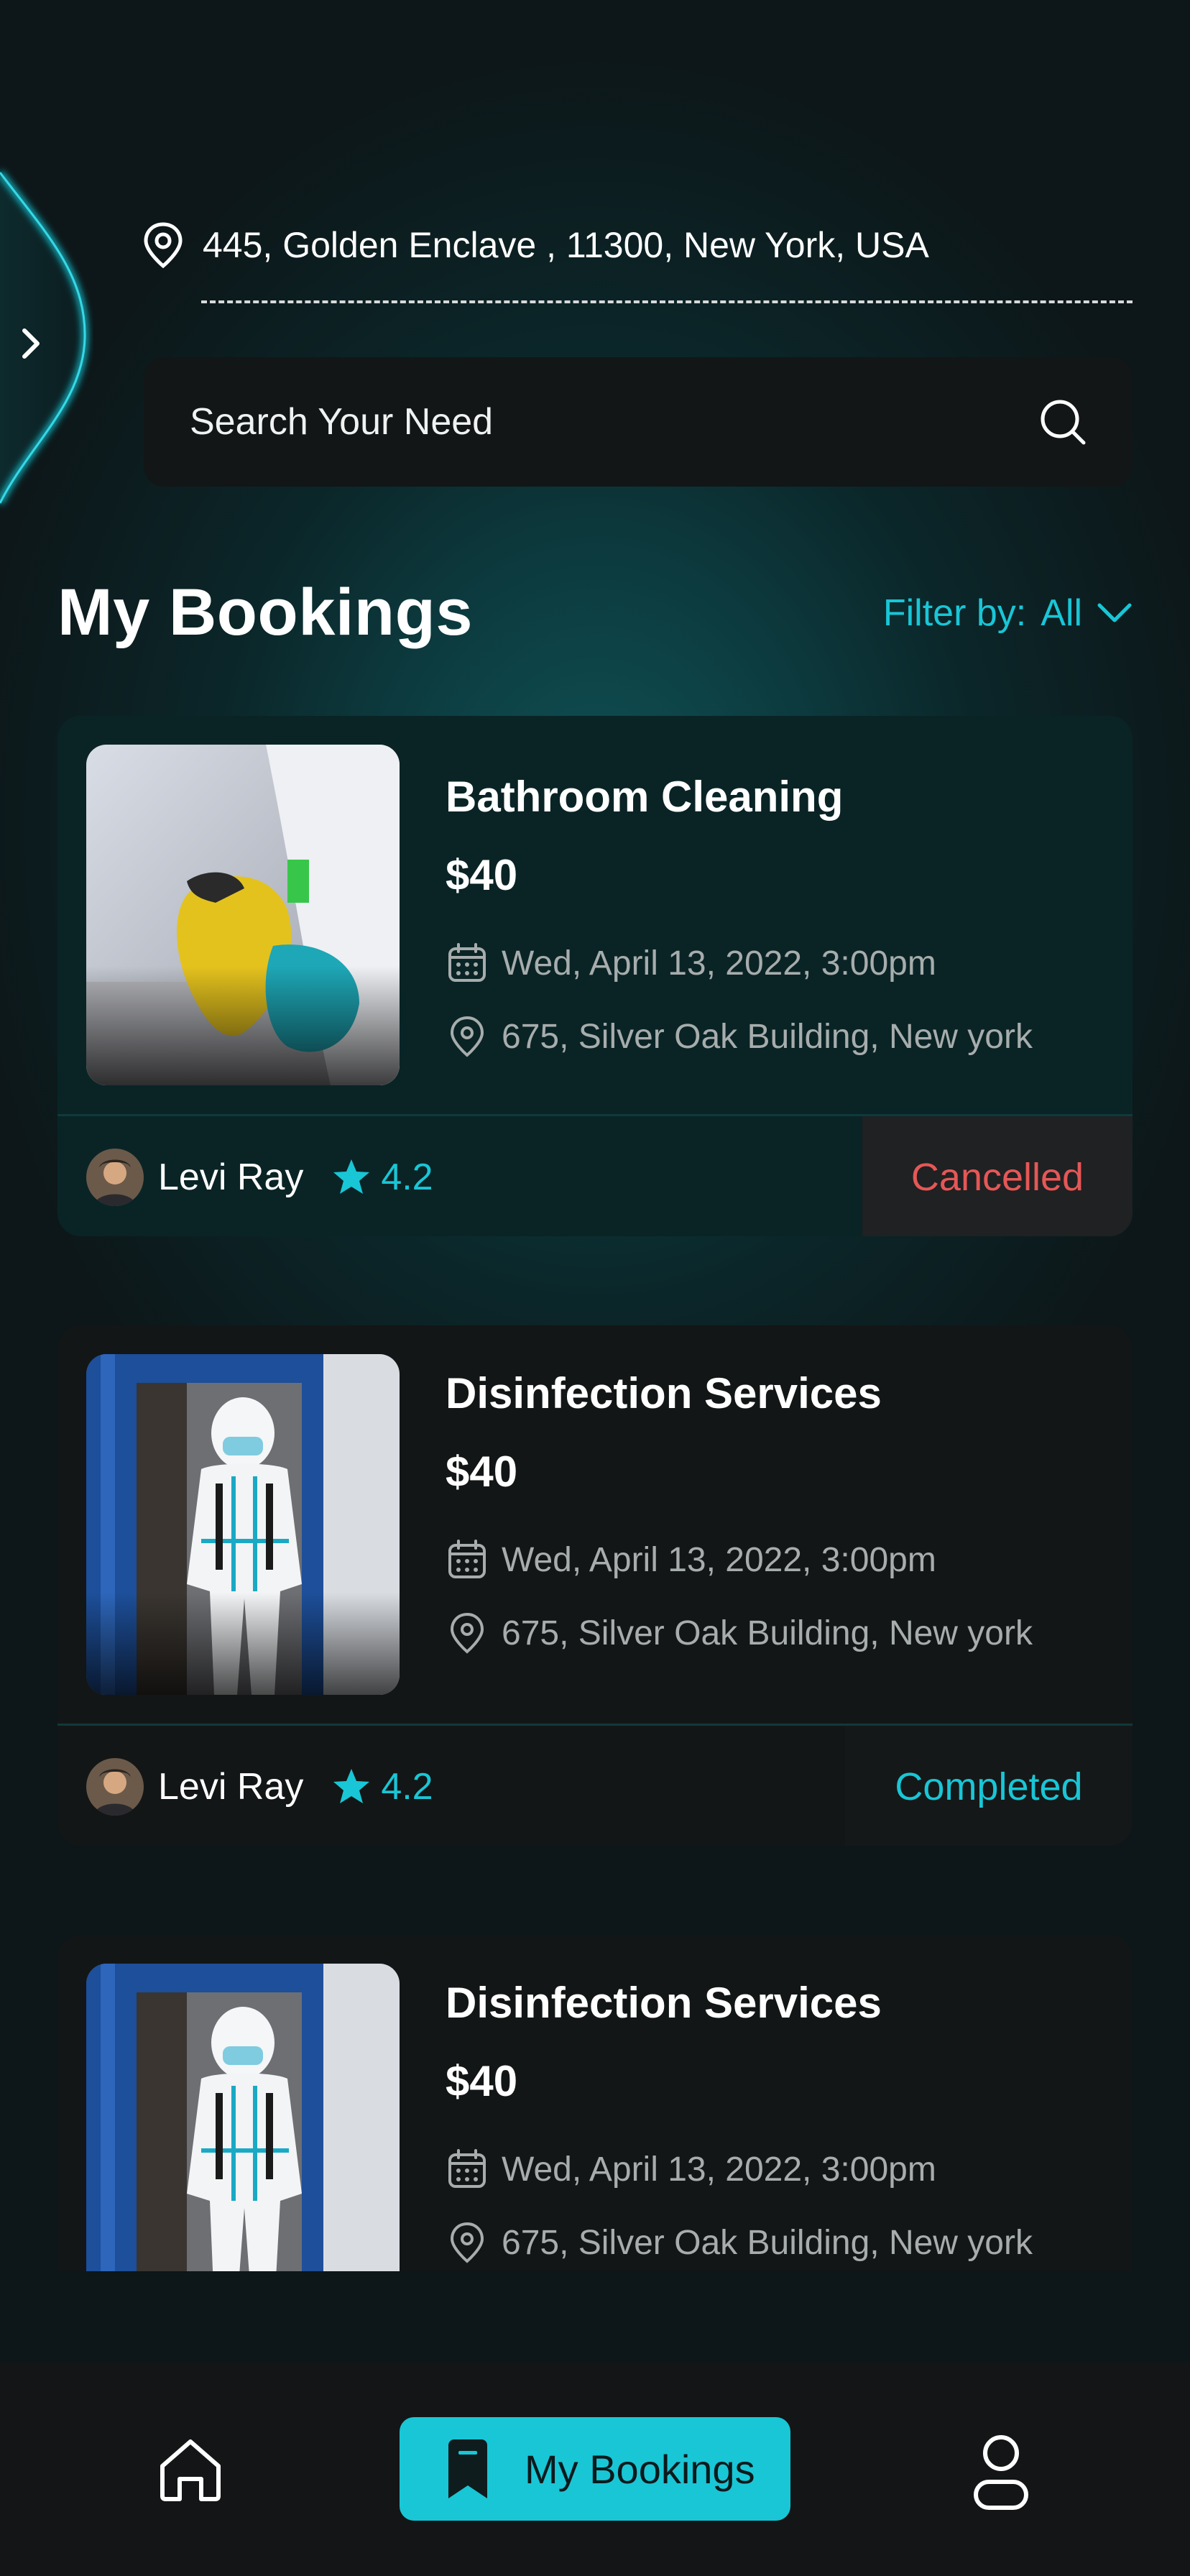 The image size is (1190, 2576). Describe the element at coordinates (467, 2468) in the screenshot. I see `bookmark-icon` at that location.